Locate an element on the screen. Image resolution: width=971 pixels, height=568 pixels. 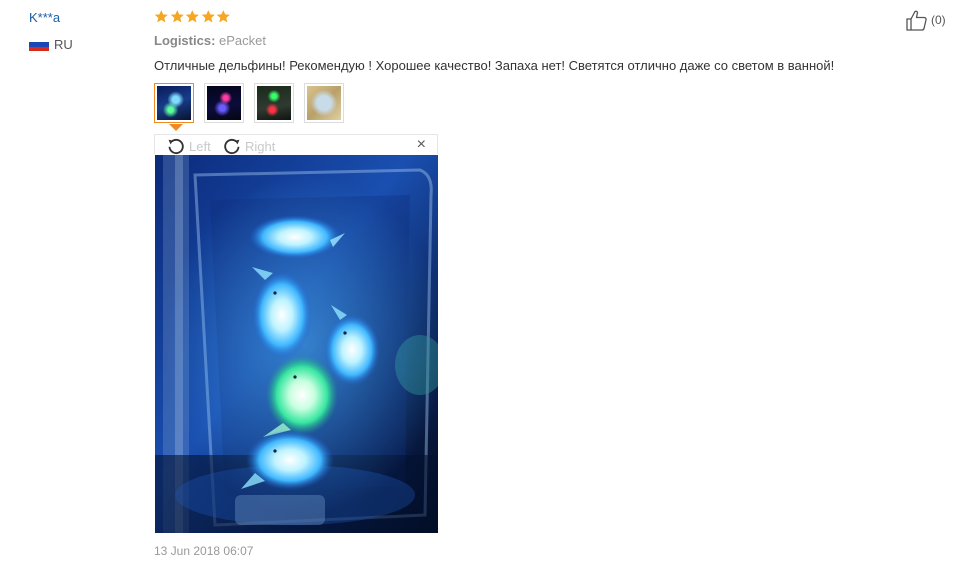
close-viewer-button: × is located at coordinates (421, 145).